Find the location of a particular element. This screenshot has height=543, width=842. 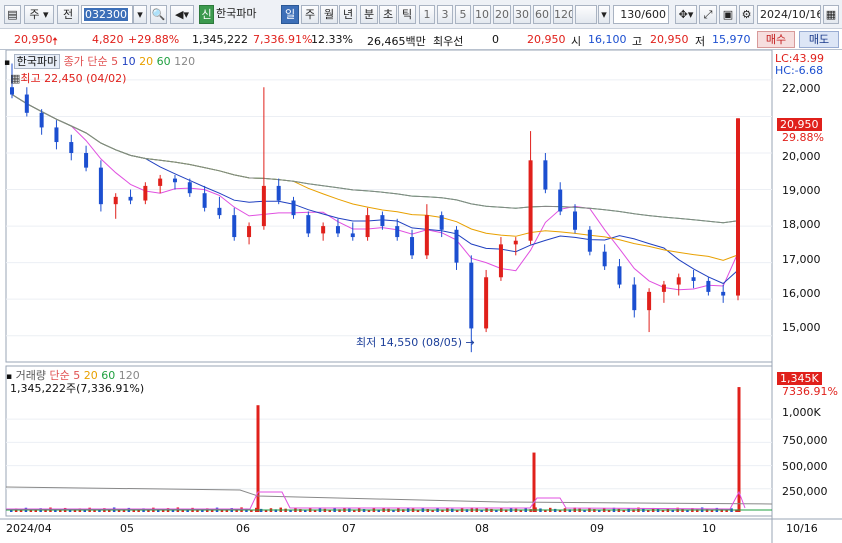

type-select: 전 is located at coordinates (68, 14).